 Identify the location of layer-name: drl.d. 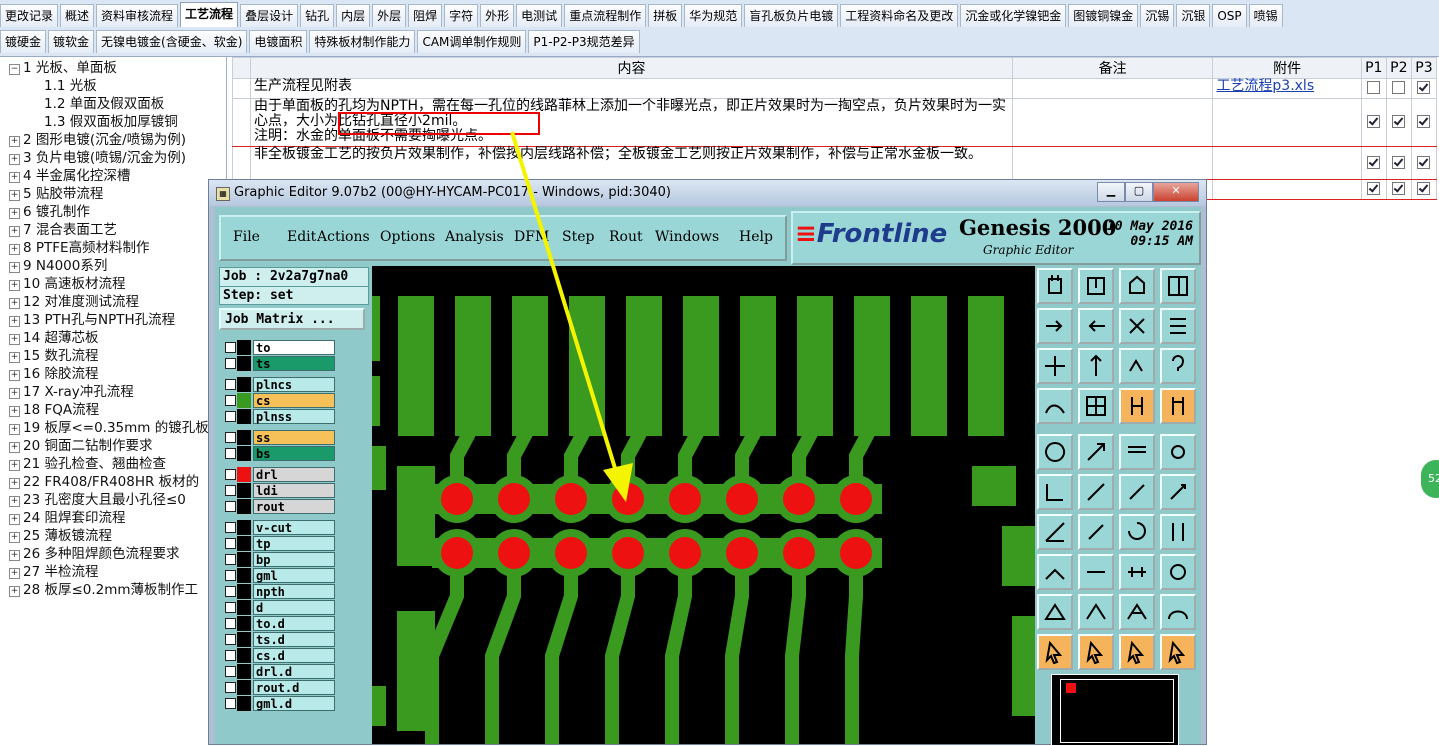
(294, 671).